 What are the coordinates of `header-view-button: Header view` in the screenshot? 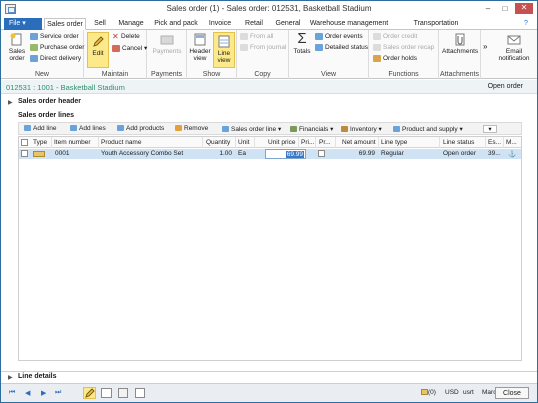 It's located at (200, 47).